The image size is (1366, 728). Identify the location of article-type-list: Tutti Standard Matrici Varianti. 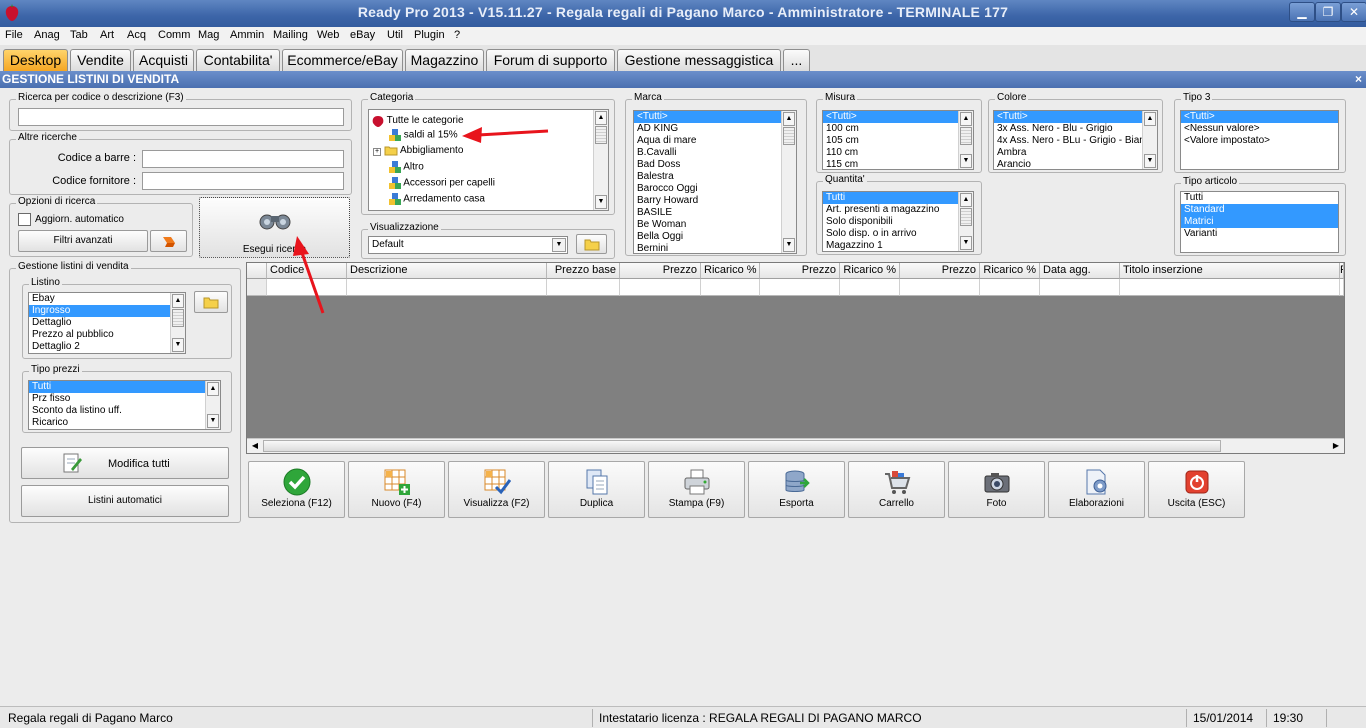
(1259, 222).